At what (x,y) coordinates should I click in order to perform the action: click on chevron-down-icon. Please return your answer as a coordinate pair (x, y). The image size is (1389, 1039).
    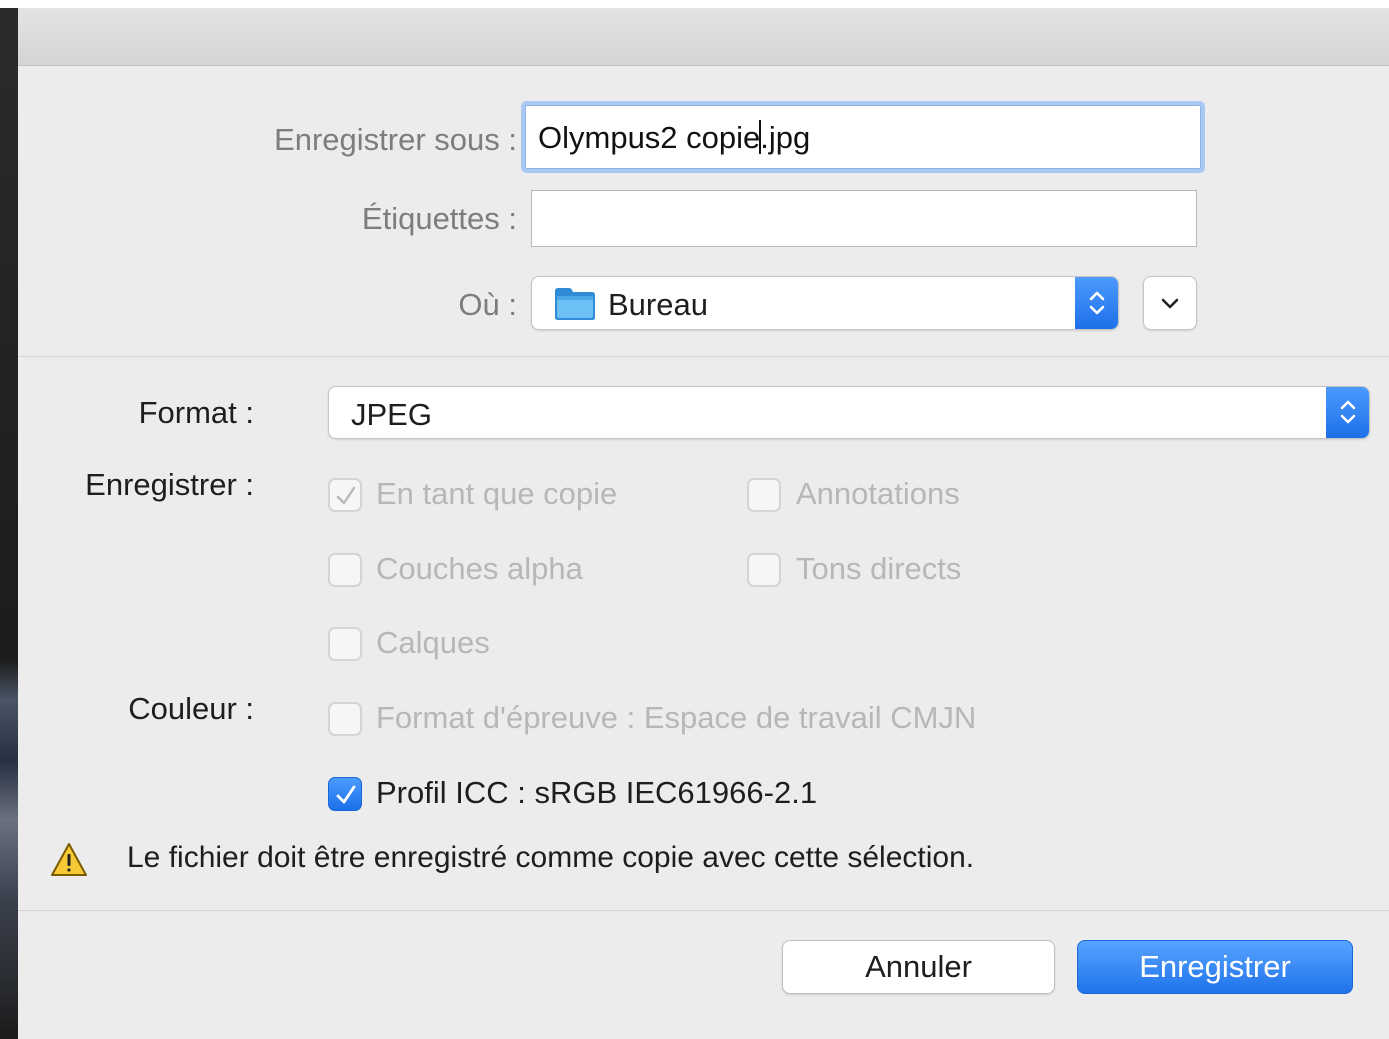
    Looking at the image, I should click on (1170, 303).